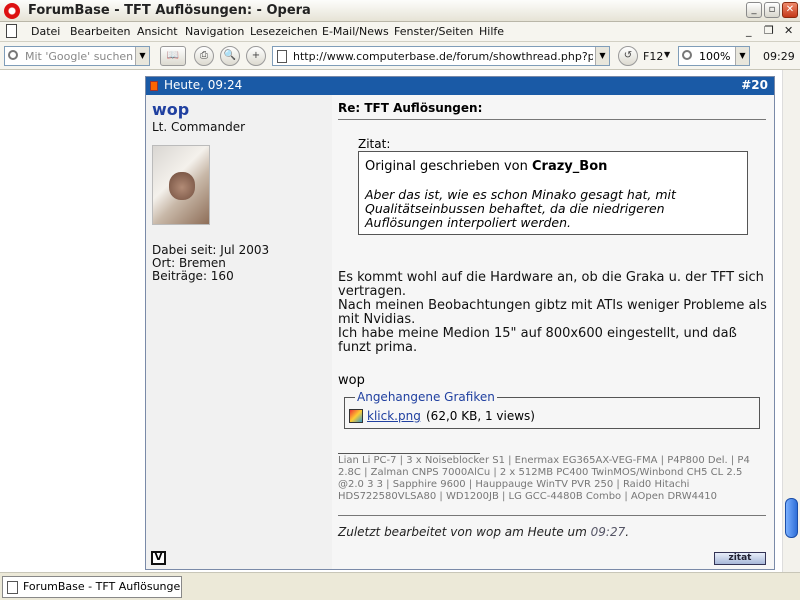 Image resolution: width=800 pixels, height=600 pixels. I want to click on vertical-scrollbar, so click(791, 321).